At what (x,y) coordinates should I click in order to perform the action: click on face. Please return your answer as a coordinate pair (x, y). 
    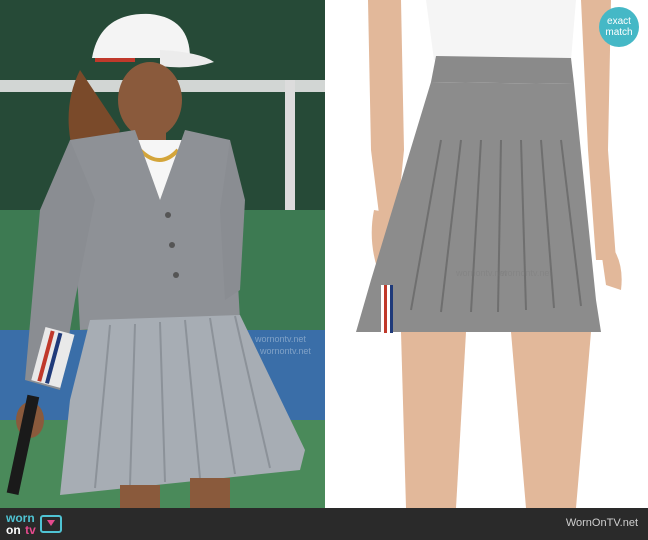
    Looking at the image, I should click on (150, 100).